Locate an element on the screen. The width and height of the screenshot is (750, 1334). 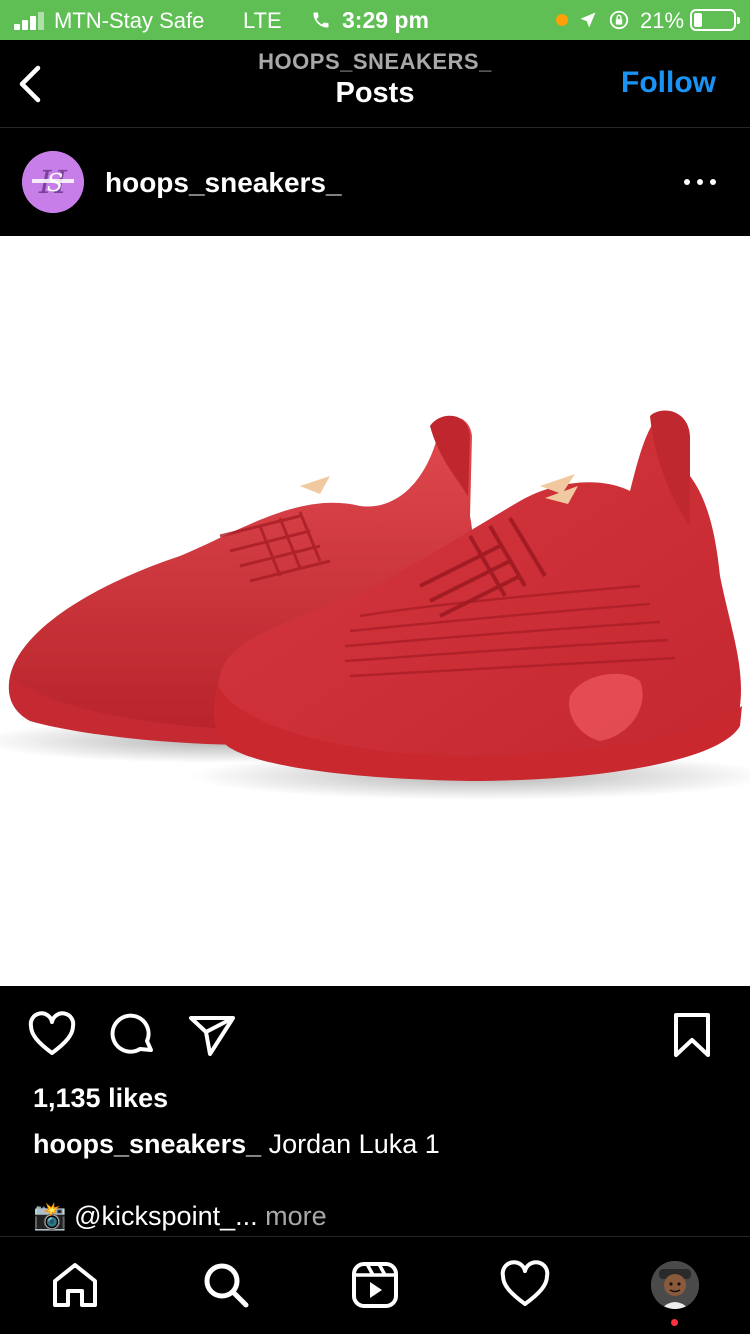
bottom-tab-bar is located at coordinates (375, 1285).